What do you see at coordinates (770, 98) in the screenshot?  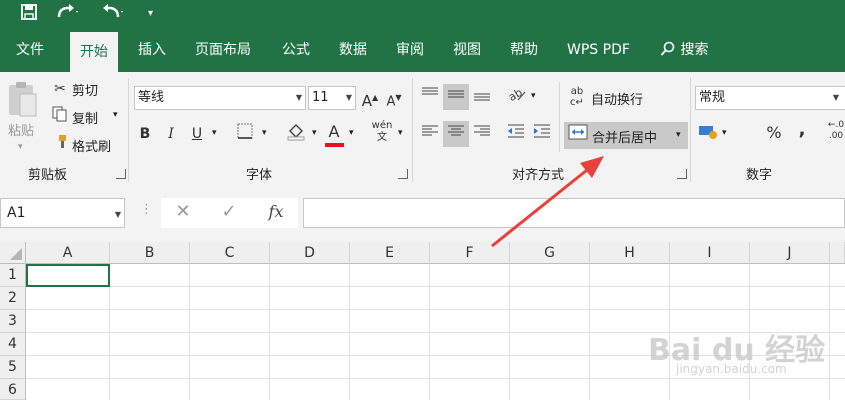 I see `number-format-select: 常规 ▼` at bounding box center [770, 98].